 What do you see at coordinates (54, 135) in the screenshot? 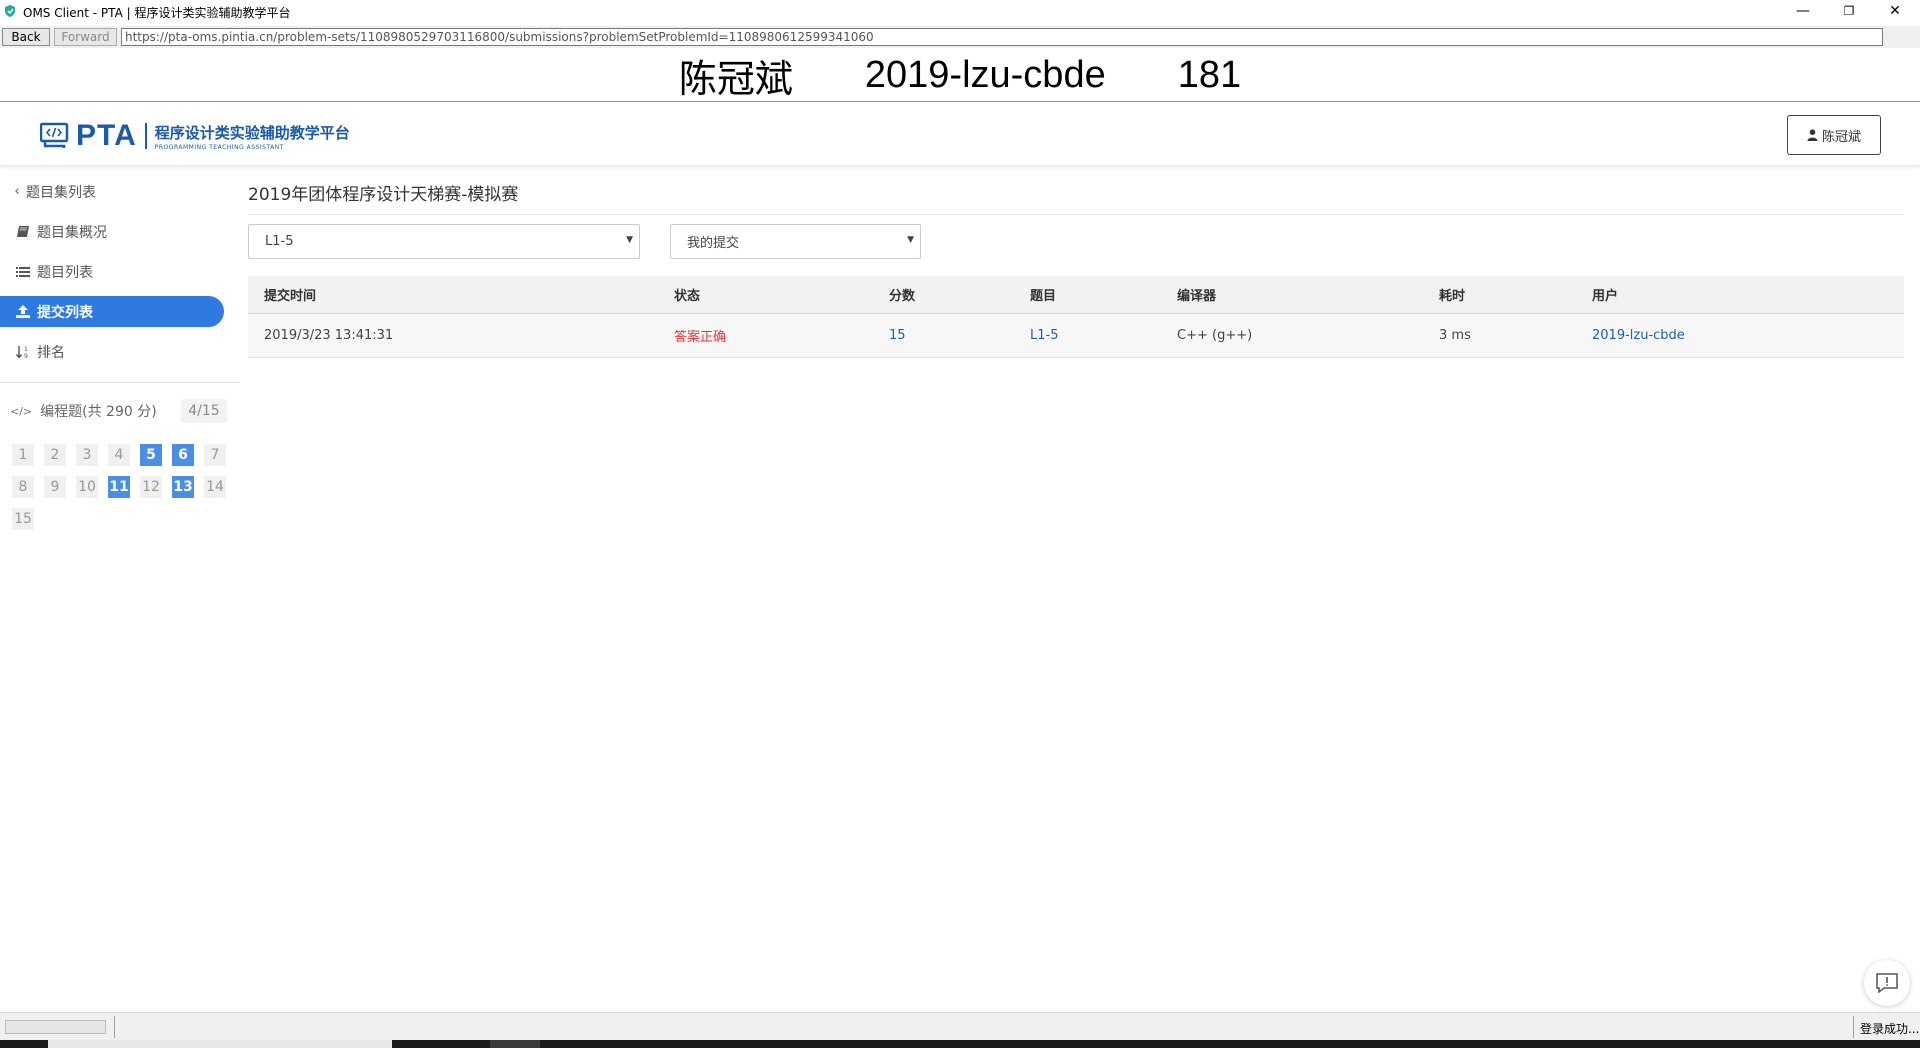
I see `pta-logo-icon` at bounding box center [54, 135].